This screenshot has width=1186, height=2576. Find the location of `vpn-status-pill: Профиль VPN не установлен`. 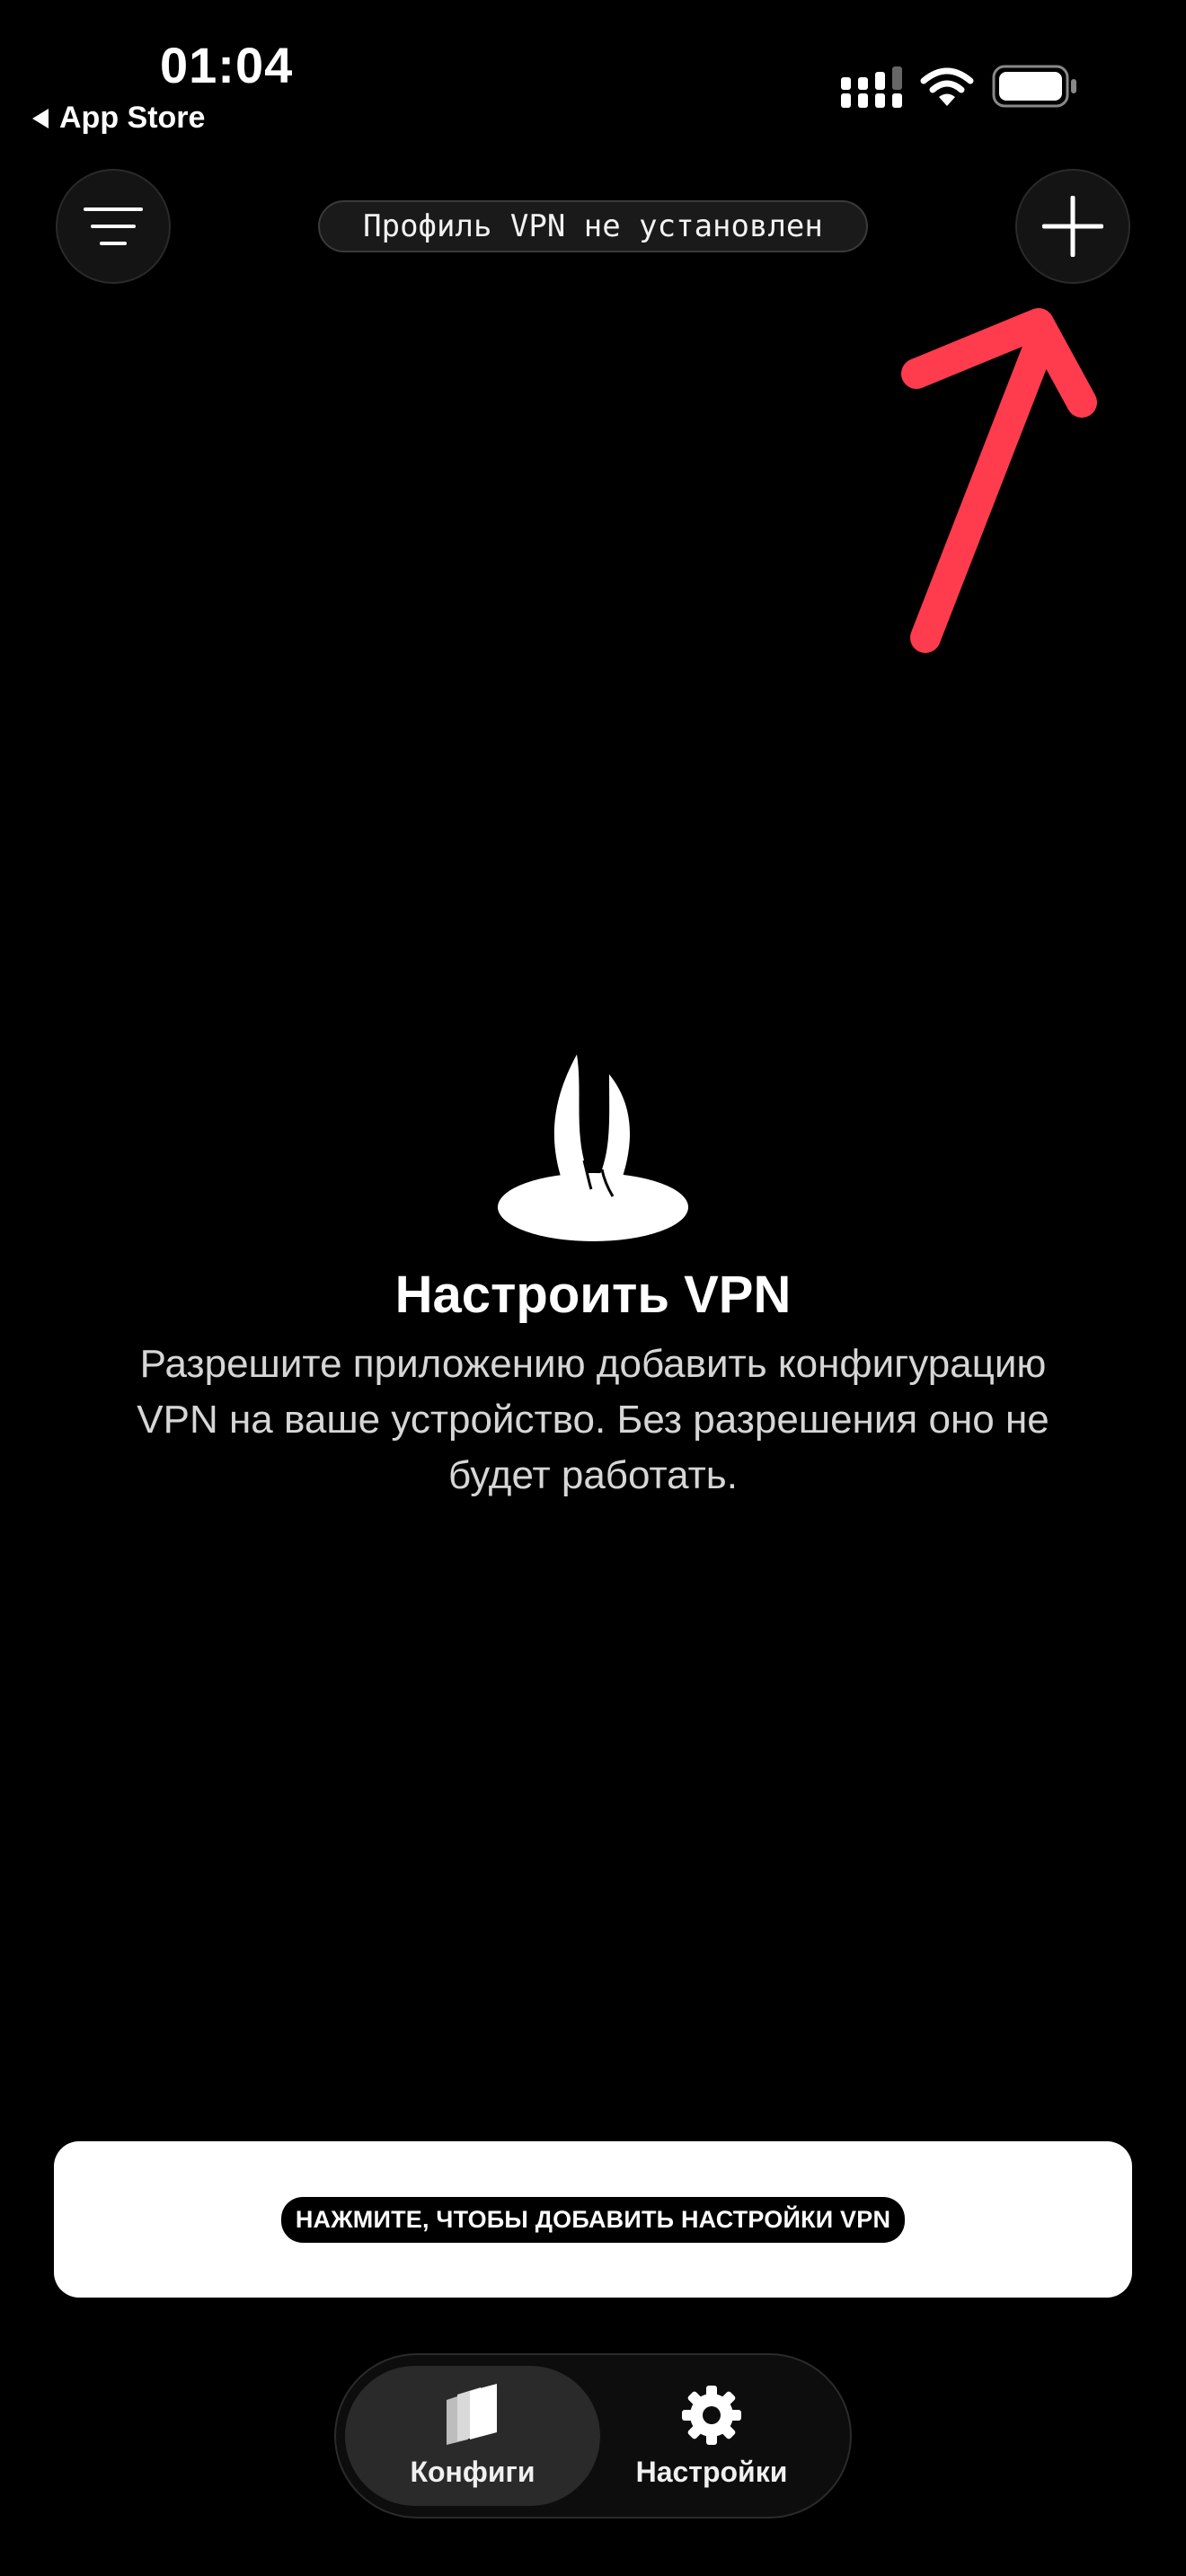

vpn-status-pill: Профиль VPN не установлен is located at coordinates (593, 226).